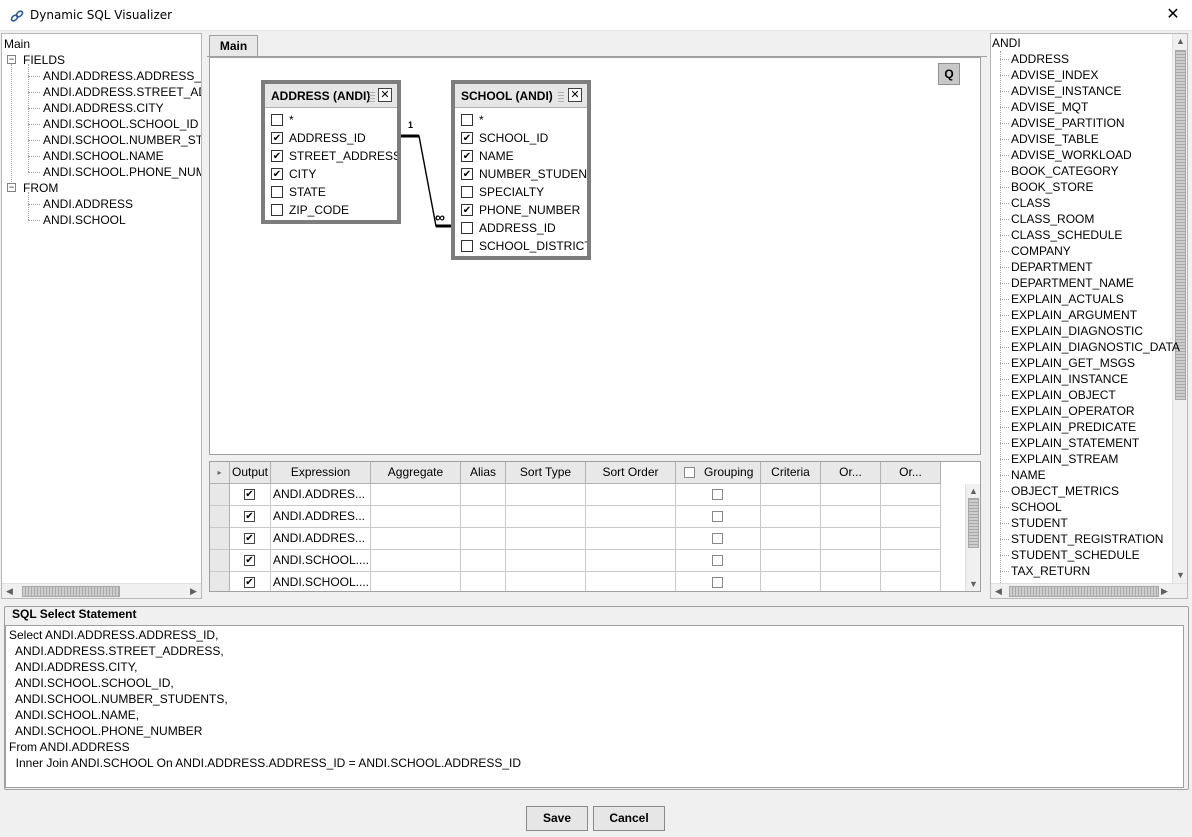  What do you see at coordinates (1074, 315) in the screenshot?
I see `tree-item-table: EXPLAIN_ARGUMENT` at bounding box center [1074, 315].